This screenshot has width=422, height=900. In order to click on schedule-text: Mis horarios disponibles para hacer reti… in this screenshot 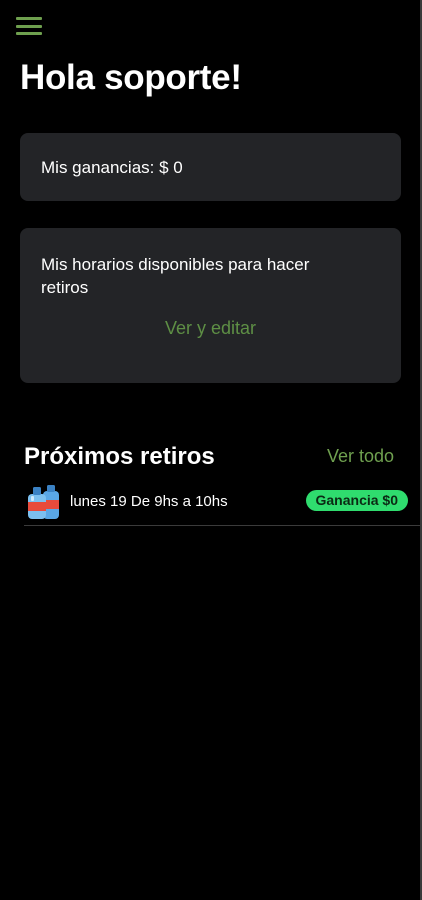, I will do `click(175, 276)`.